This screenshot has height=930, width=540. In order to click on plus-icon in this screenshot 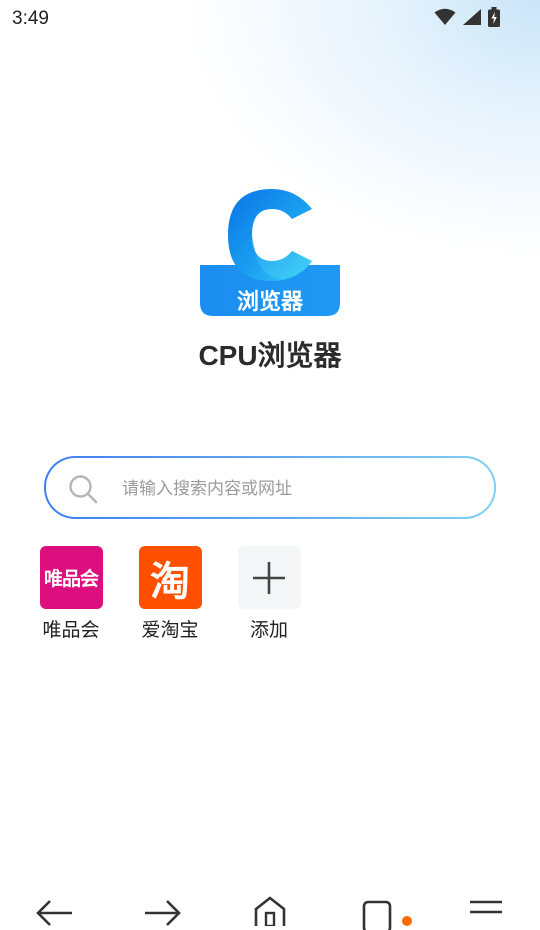, I will do `click(269, 577)`.